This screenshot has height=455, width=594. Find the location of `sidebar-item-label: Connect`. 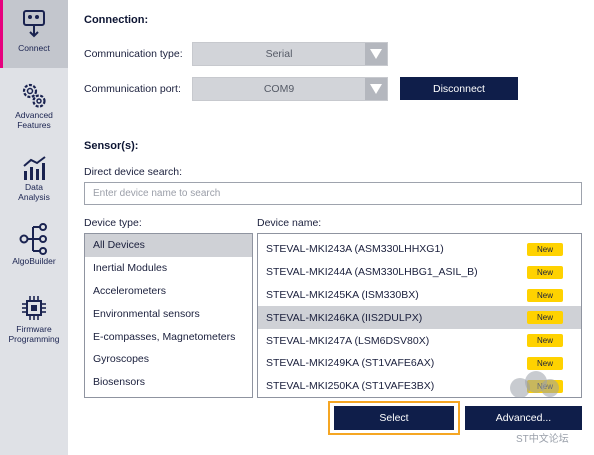

sidebar-item-label: Connect is located at coordinates (34, 48).